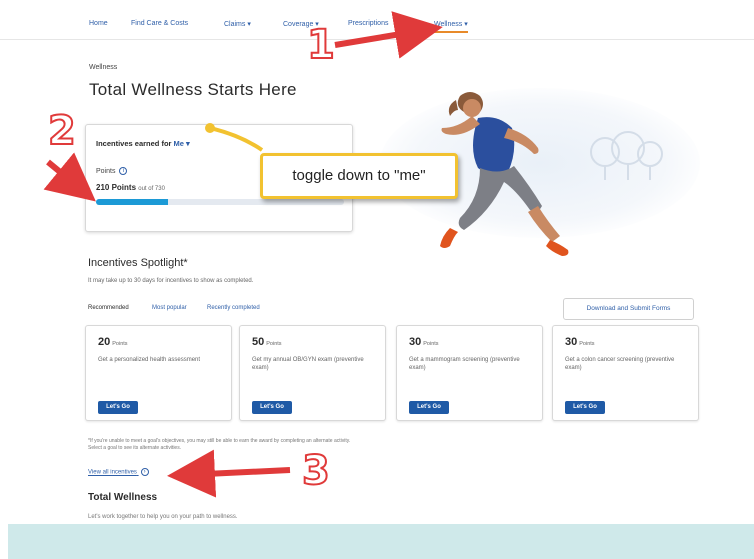  What do you see at coordinates (62, 131) in the screenshot?
I see `annotation-number-2: 2` at bounding box center [62, 131].